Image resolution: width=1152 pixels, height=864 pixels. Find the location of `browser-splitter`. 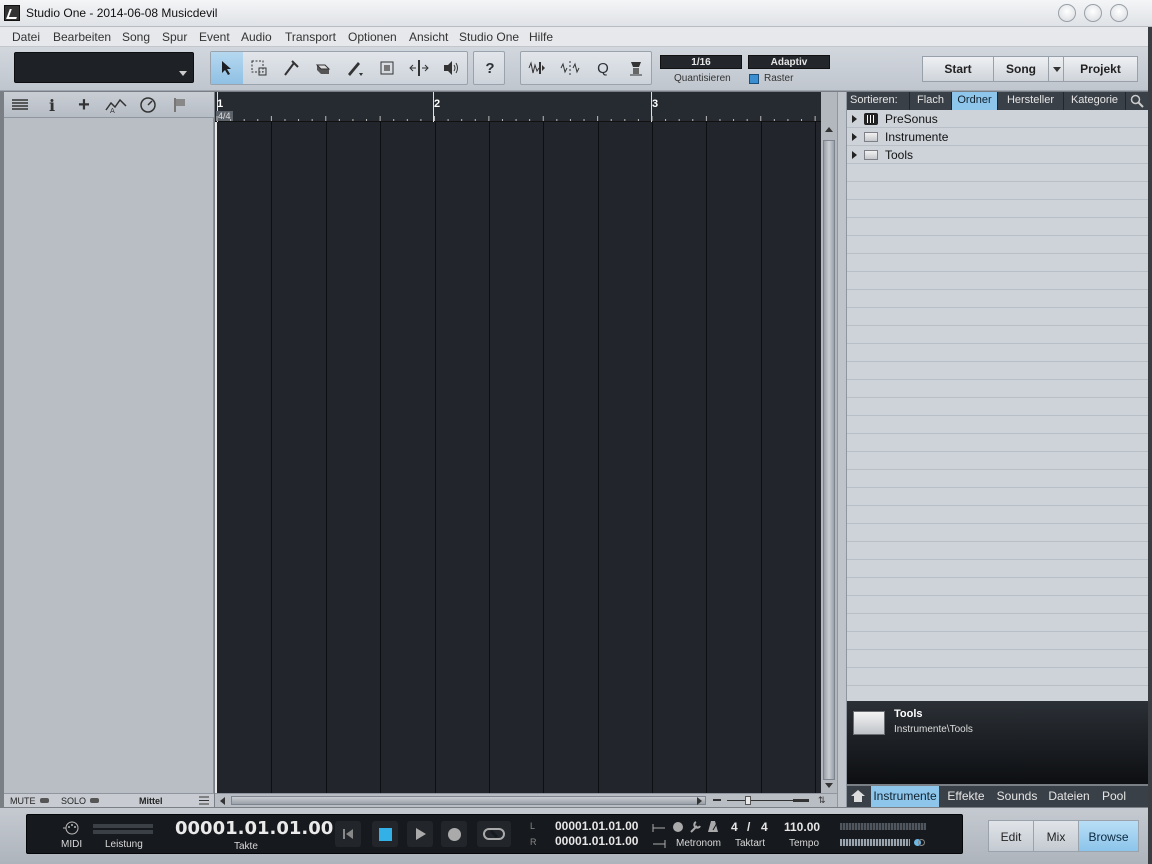

browser-splitter is located at coordinates (842, 449).